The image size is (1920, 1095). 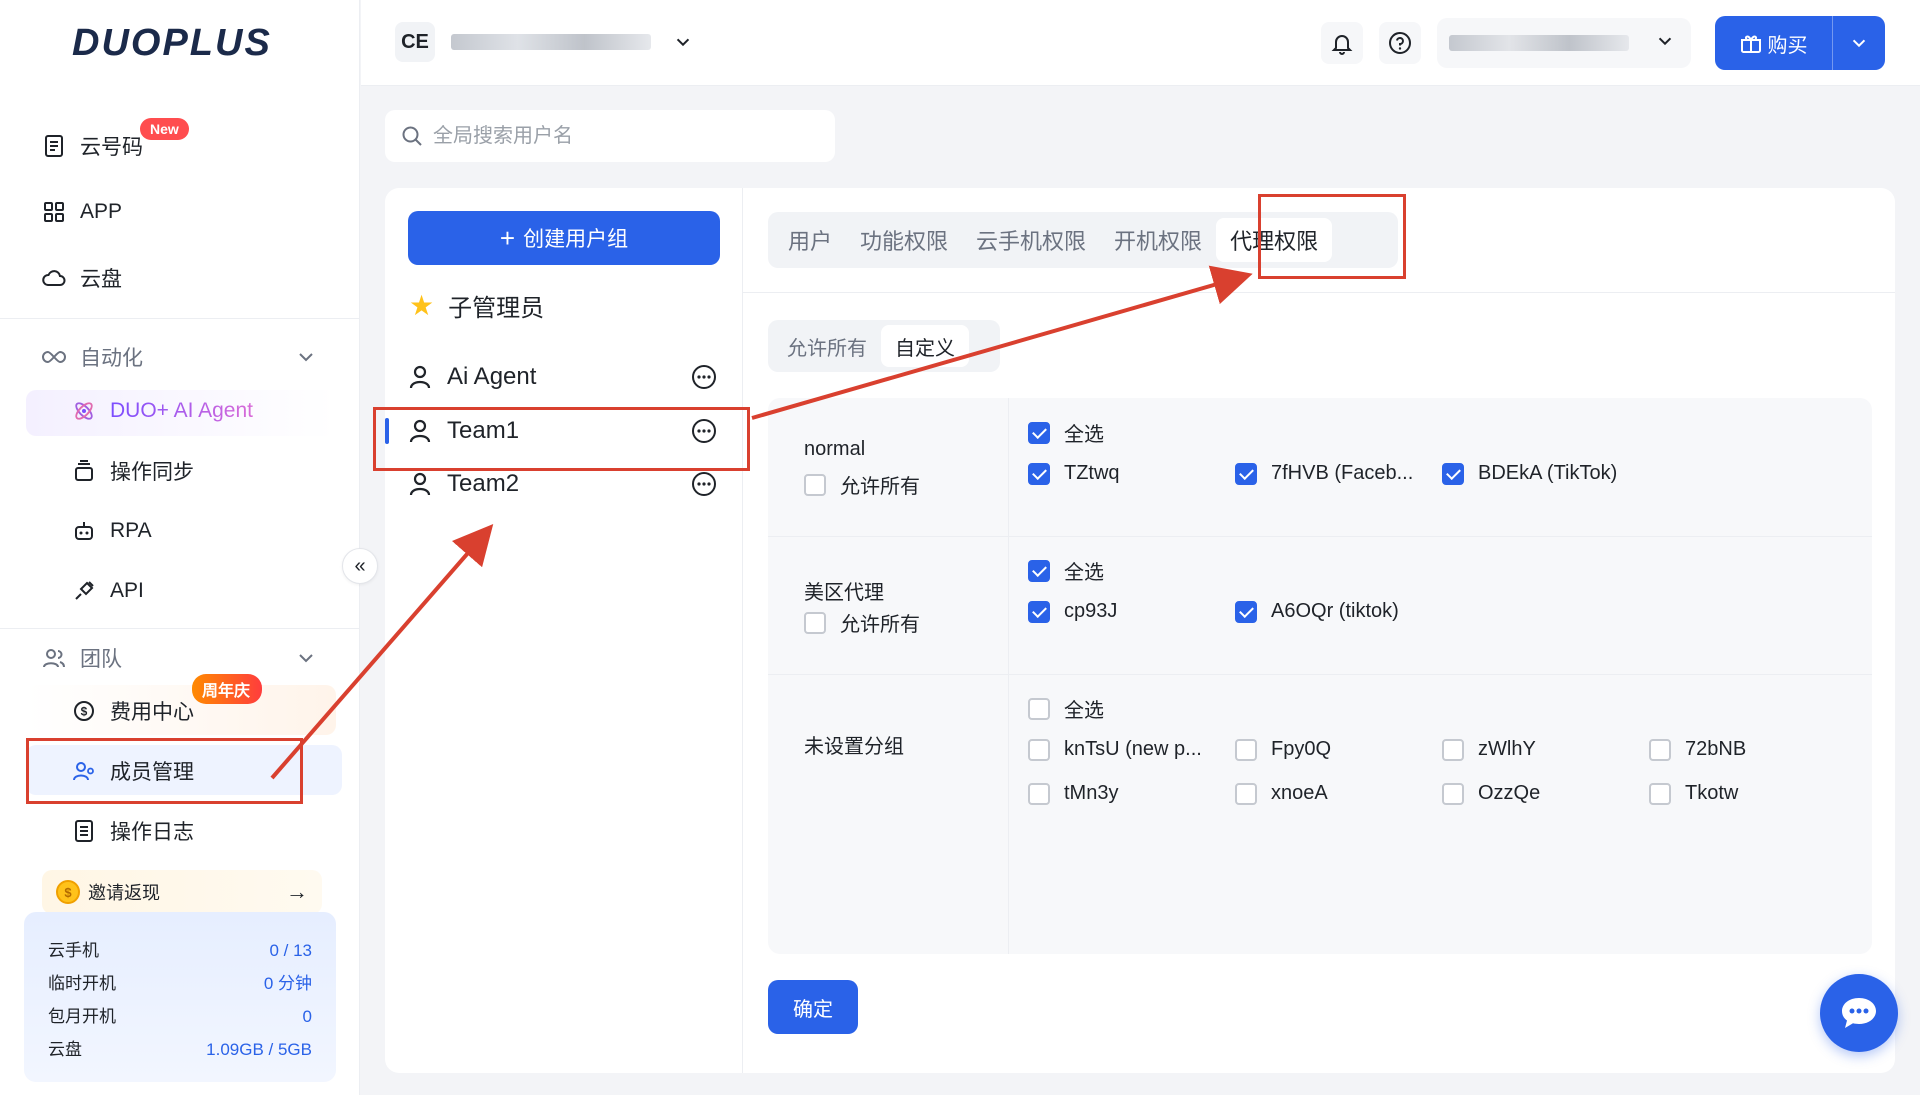 I want to click on robot-icon, so click(x=84, y=531).